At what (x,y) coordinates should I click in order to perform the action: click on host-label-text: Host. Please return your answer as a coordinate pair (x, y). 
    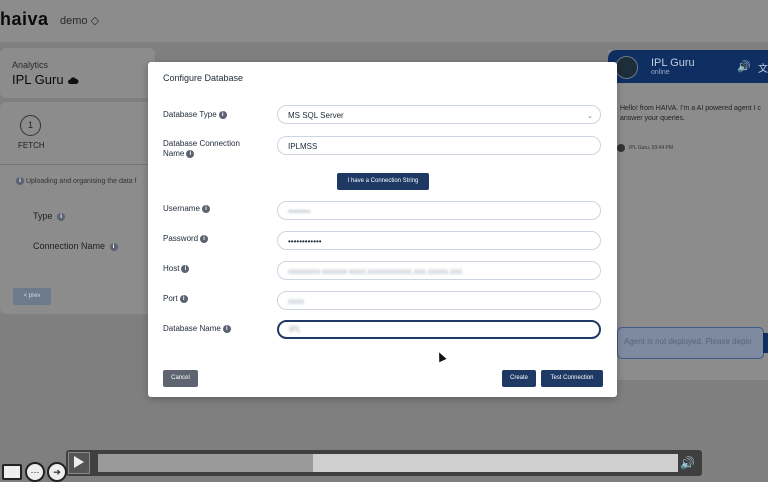
    Looking at the image, I should click on (171, 268).